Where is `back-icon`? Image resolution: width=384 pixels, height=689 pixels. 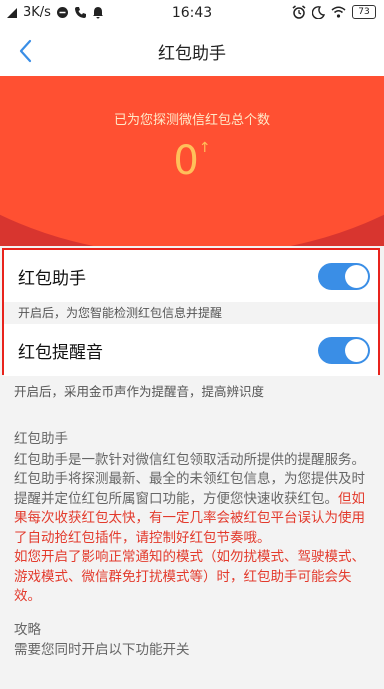
back-icon is located at coordinates (27, 51).